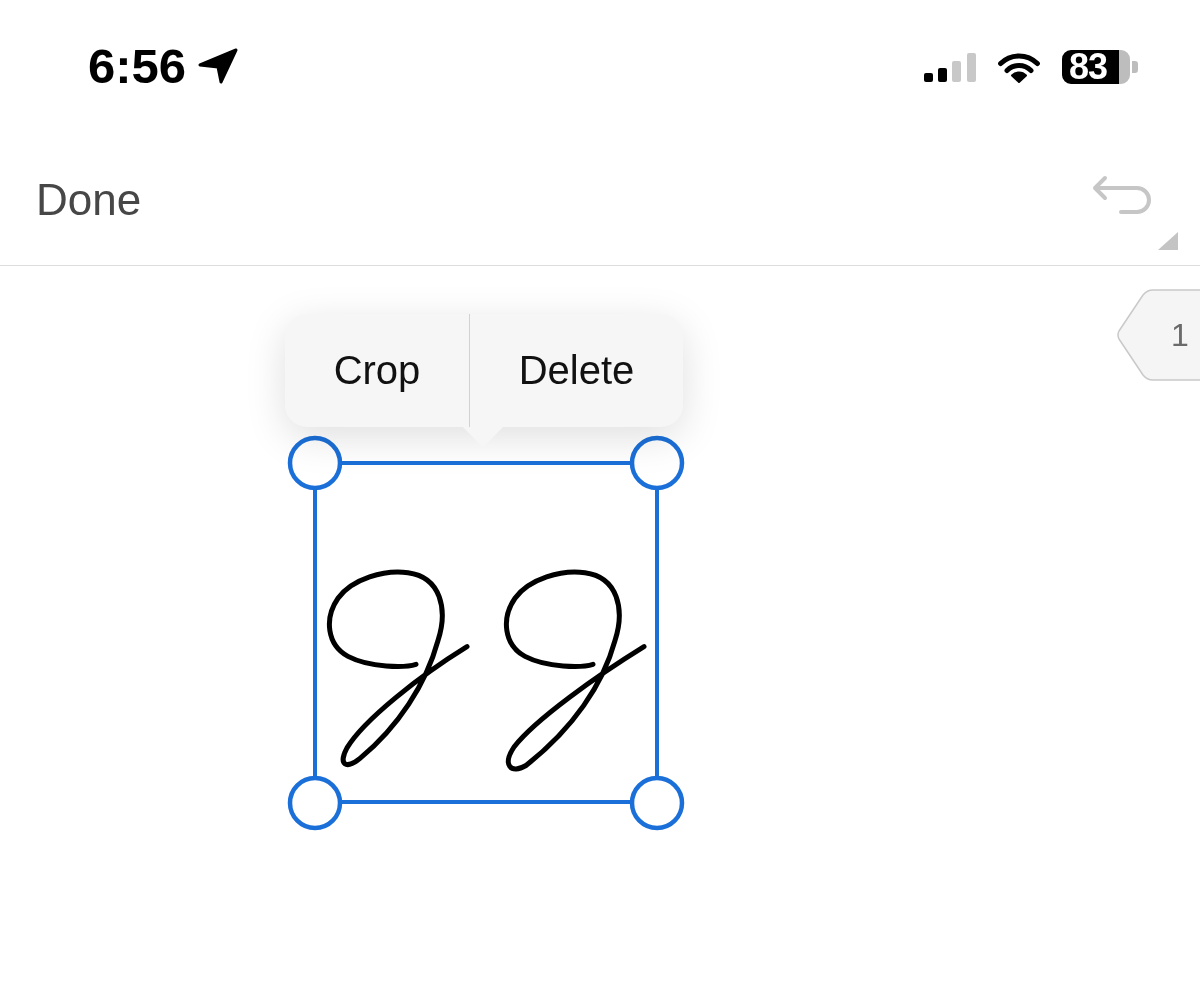 The height and width of the screenshot is (999, 1200). What do you see at coordinates (377, 370) in the screenshot?
I see `menu-item: Crop` at bounding box center [377, 370].